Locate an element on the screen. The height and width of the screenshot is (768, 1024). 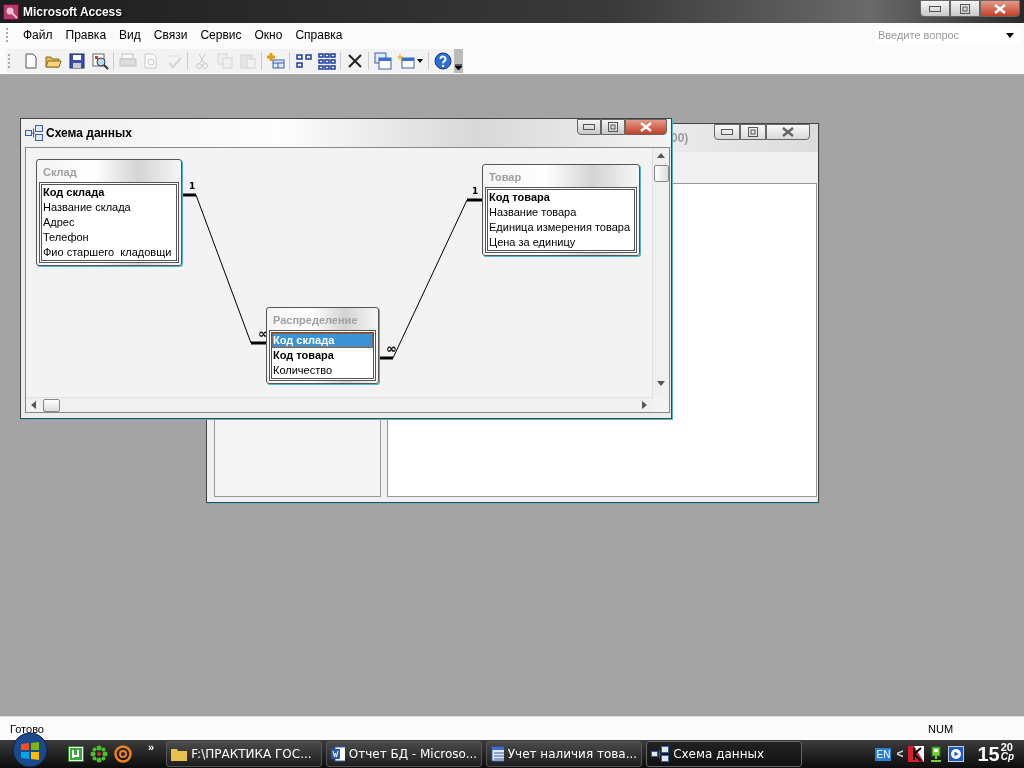
menu-item: Сервис is located at coordinates (221, 35).